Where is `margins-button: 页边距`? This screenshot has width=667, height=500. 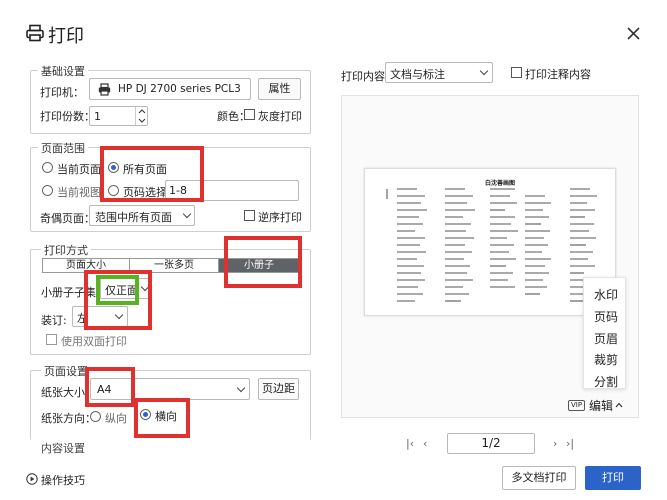 margins-button: 页边距 is located at coordinates (278, 389).